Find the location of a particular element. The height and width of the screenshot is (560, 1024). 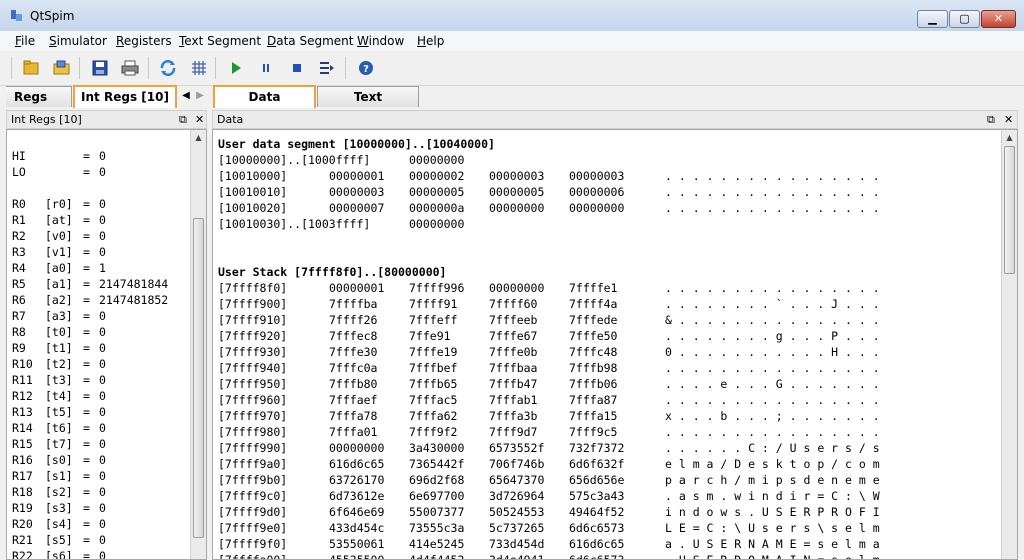

menu-data-segment: Data Segment is located at coordinates (310, 41).